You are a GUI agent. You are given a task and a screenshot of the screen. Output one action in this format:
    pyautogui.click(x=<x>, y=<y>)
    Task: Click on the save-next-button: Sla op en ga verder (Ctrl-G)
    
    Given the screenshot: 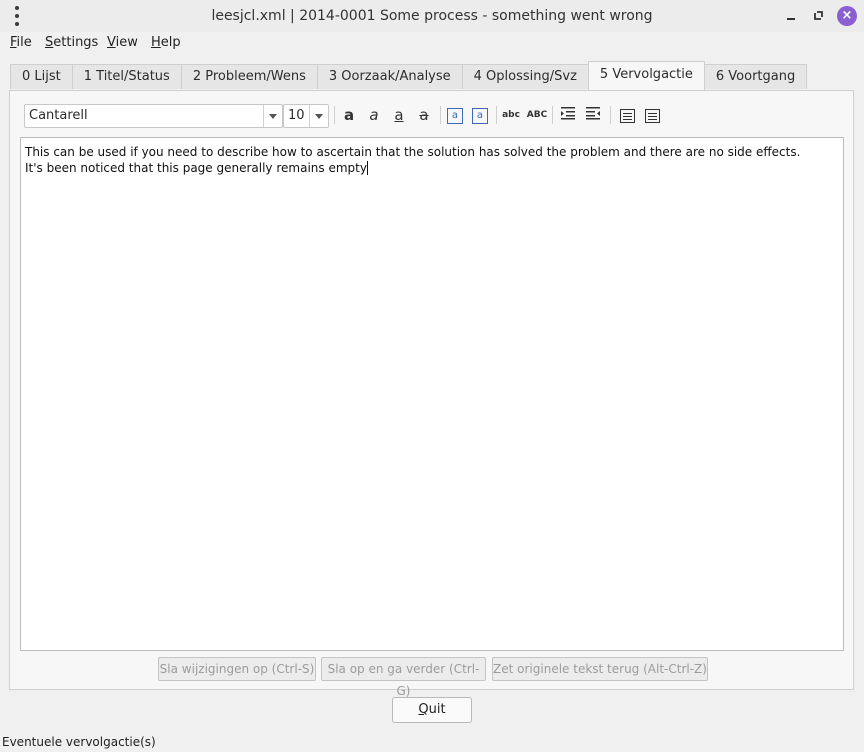 What is the action you would take?
    pyautogui.click(x=403, y=677)
    